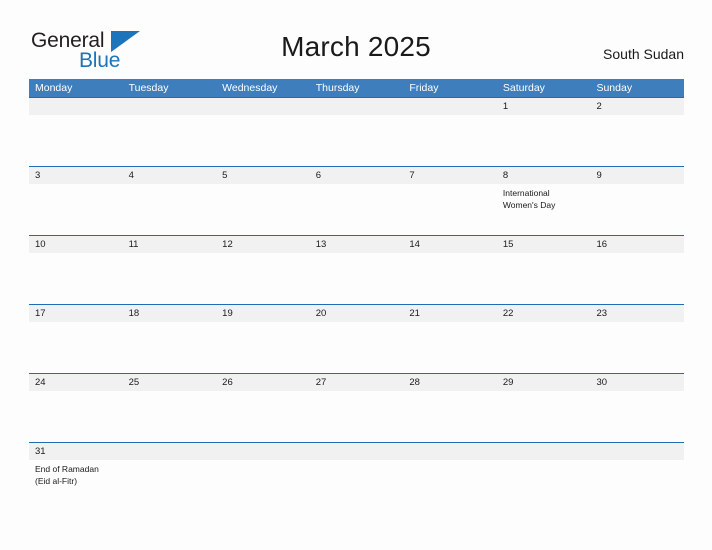 The height and width of the screenshot is (550, 712). Describe the element at coordinates (76, 175) in the screenshot. I see `day-number: 3` at that location.